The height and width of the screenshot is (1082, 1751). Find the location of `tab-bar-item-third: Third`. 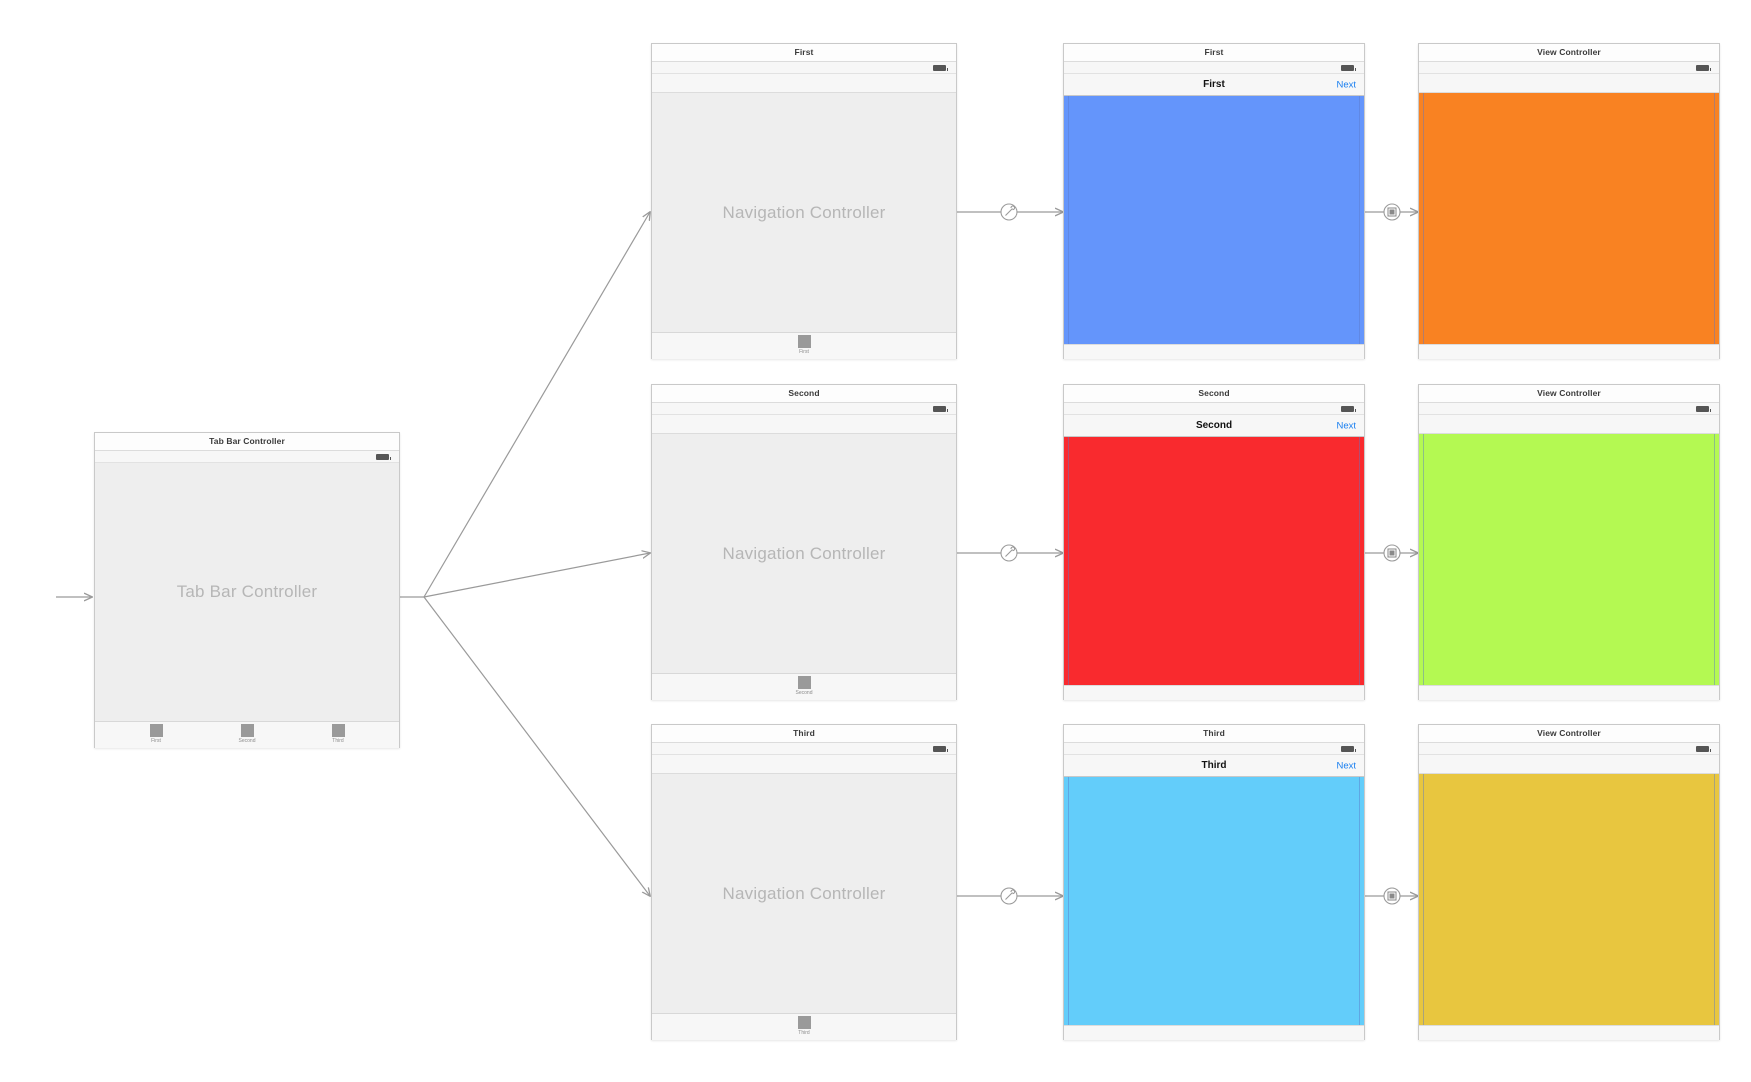

tab-bar-item-third: Third is located at coordinates (338, 734).